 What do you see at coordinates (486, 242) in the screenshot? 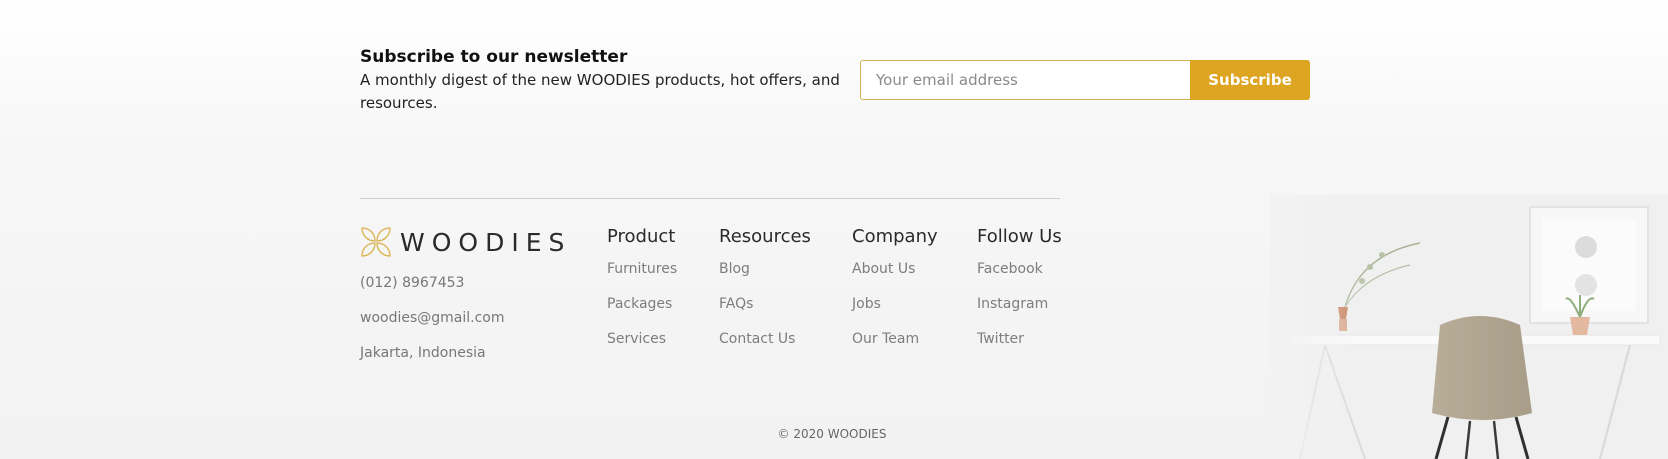
I see `brand-name: WOODIES` at bounding box center [486, 242].